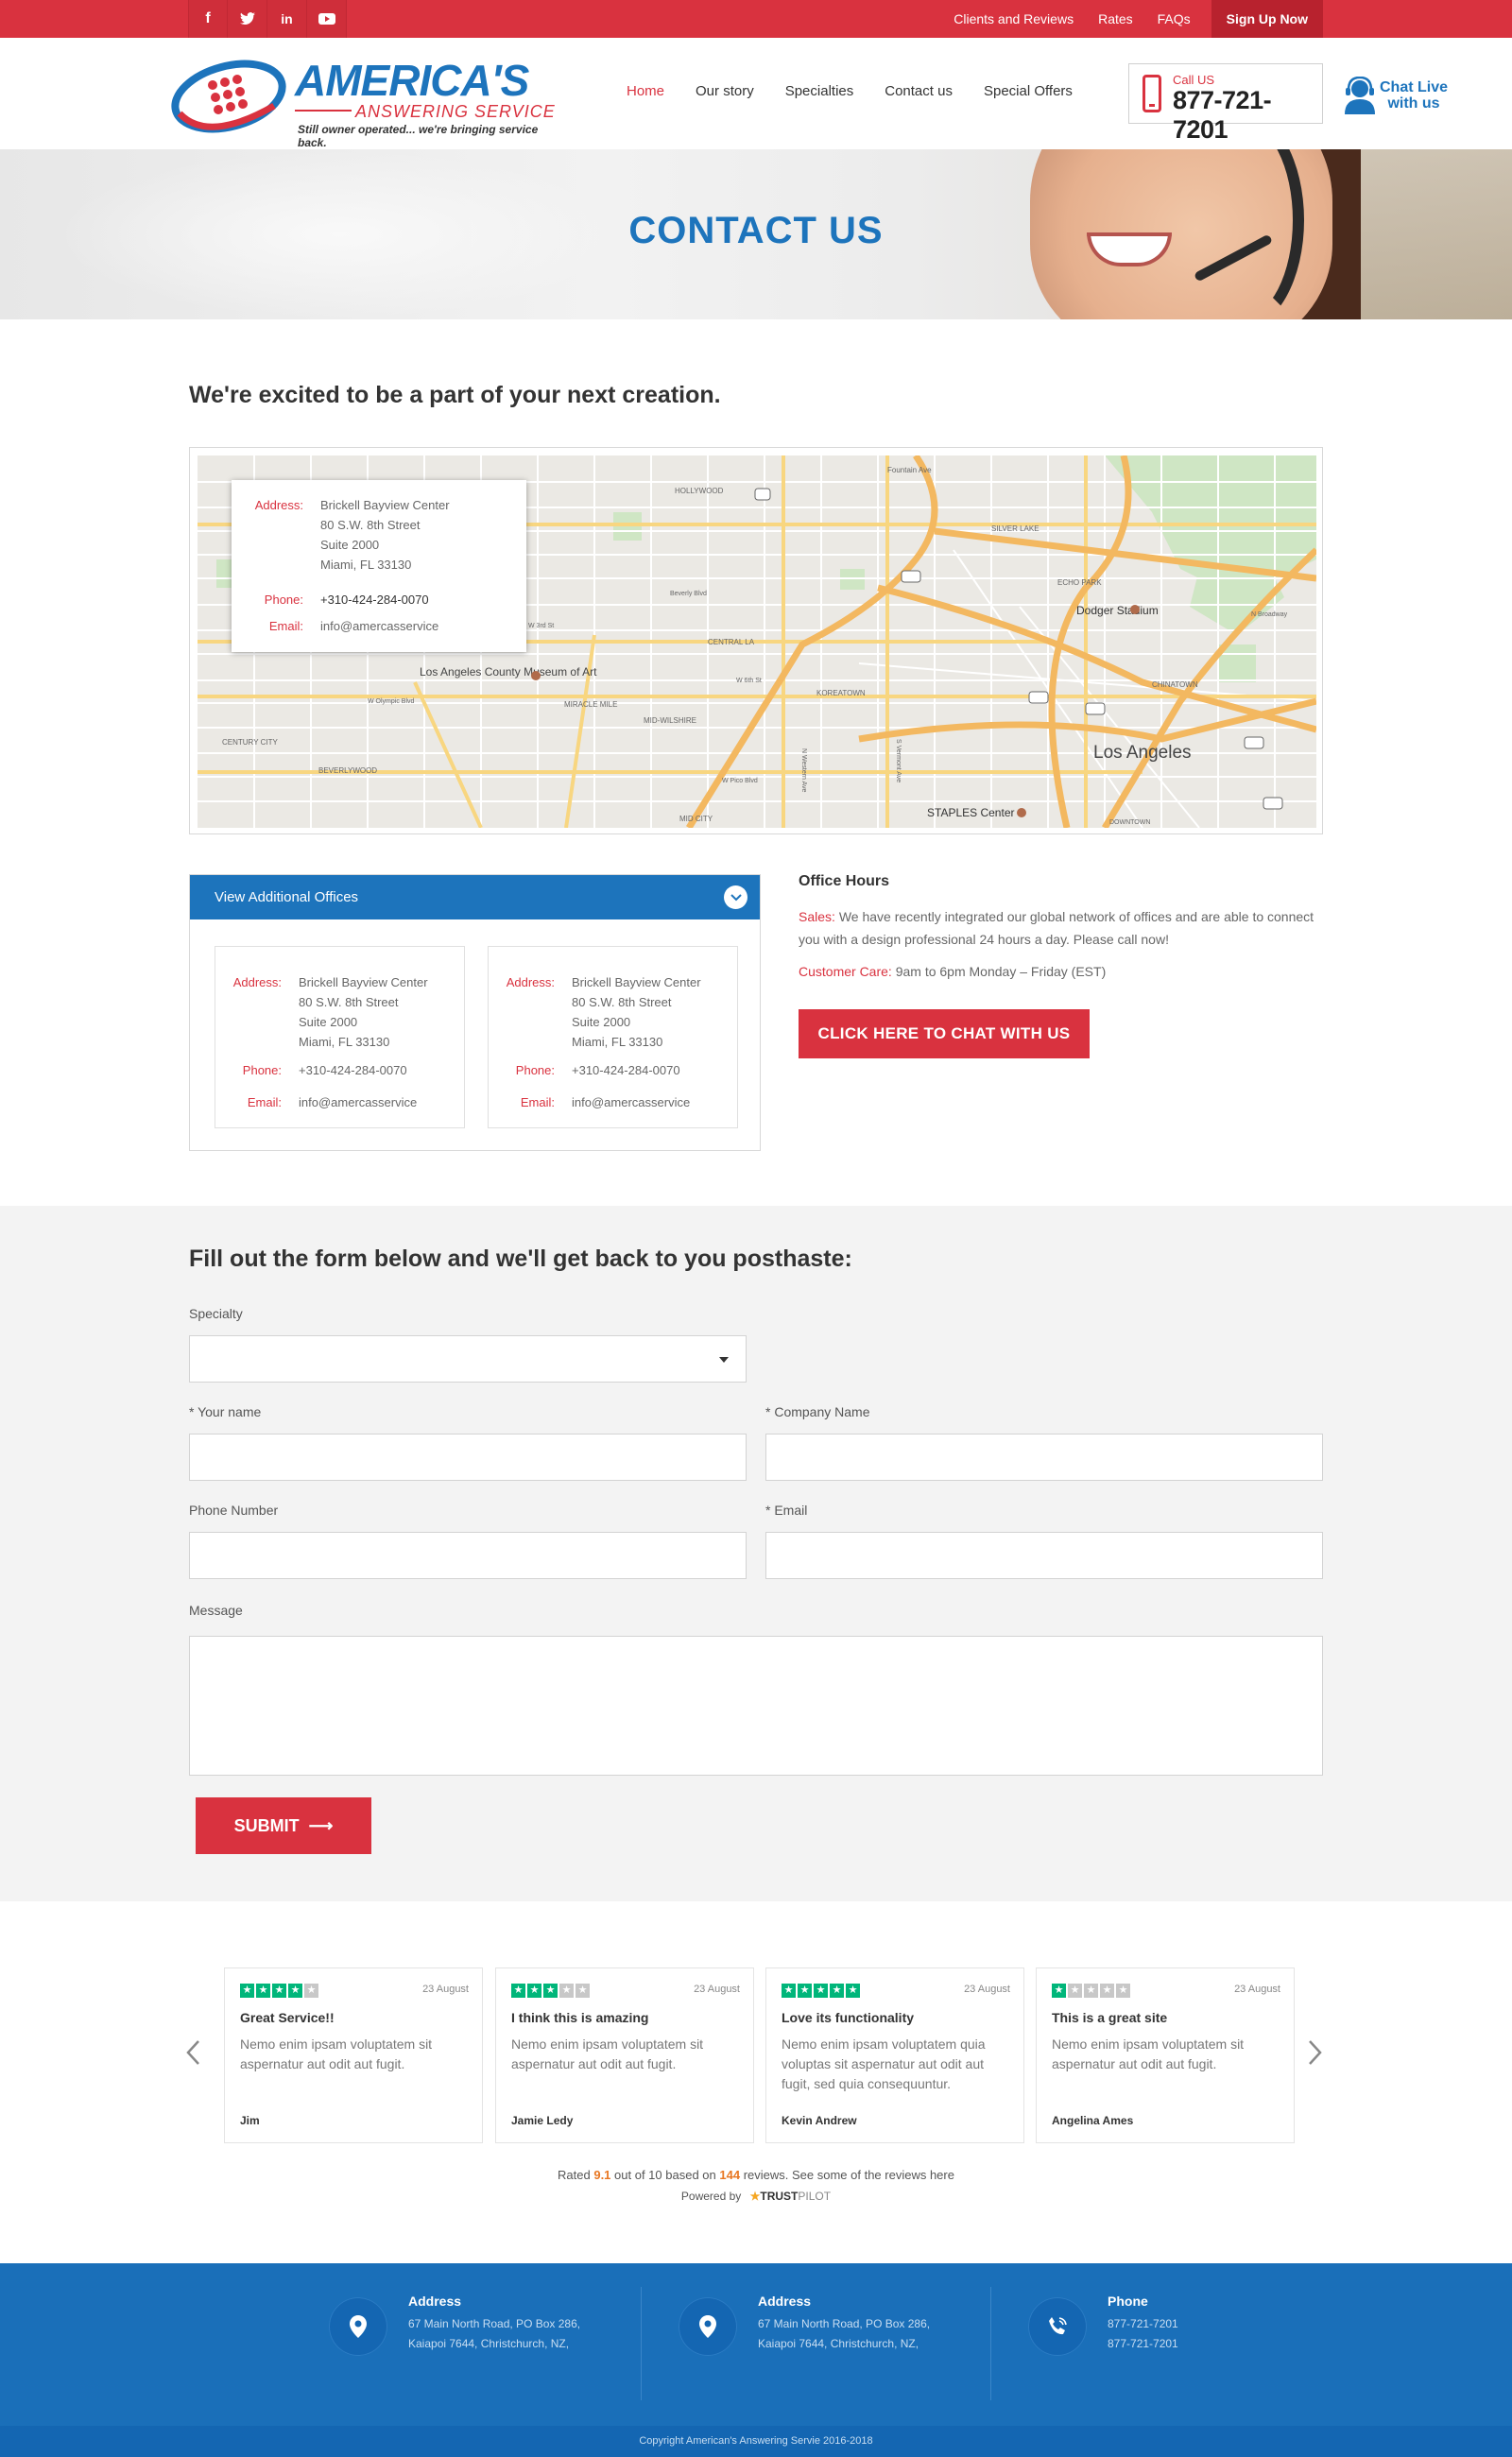  I want to click on email-input, so click(1044, 1555).